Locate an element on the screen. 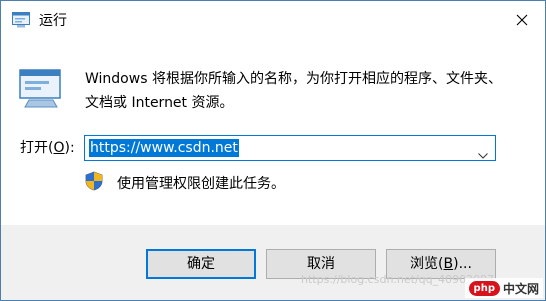 The height and width of the screenshot is (301, 546). admin-note: 使用管理权限创建此任务。 is located at coordinates (201, 184).